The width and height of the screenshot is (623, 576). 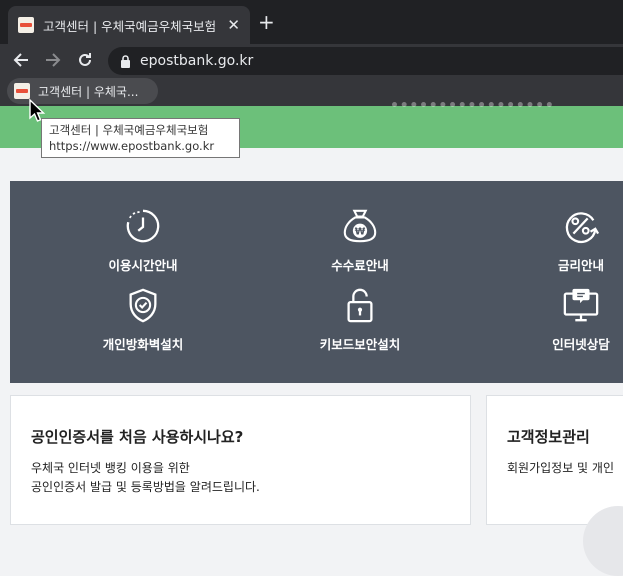 What do you see at coordinates (548, 437) in the screenshot?
I see `card-title: 고객정보관리` at bounding box center [548, 437].